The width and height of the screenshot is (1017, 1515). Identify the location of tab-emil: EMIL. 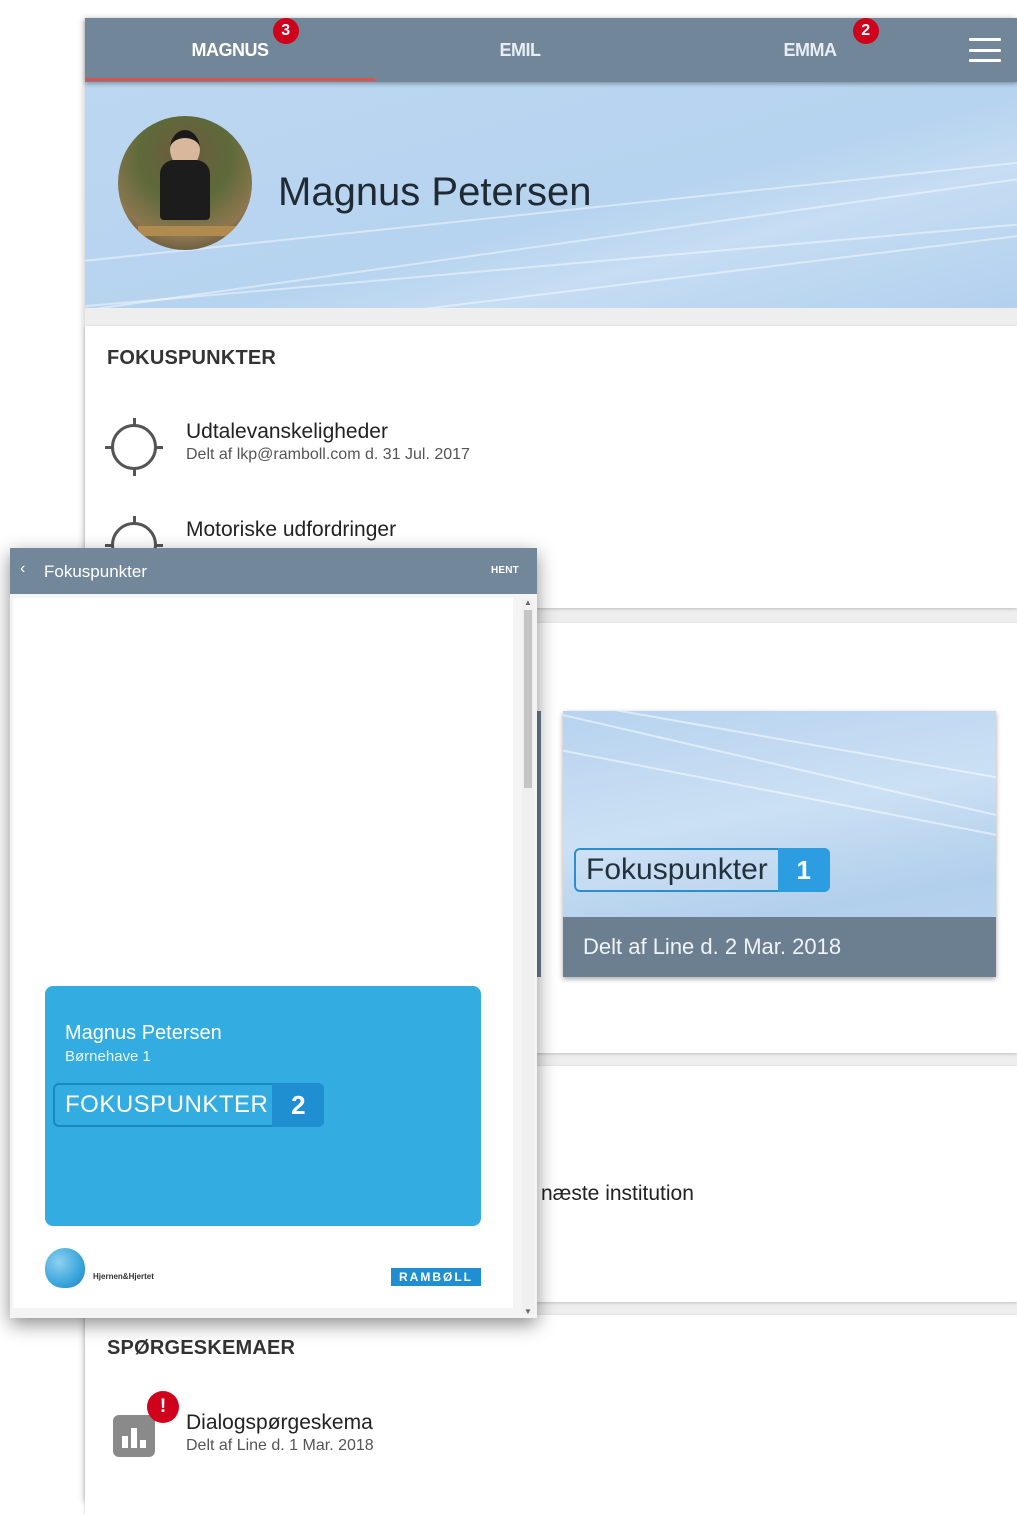
(520, 50).